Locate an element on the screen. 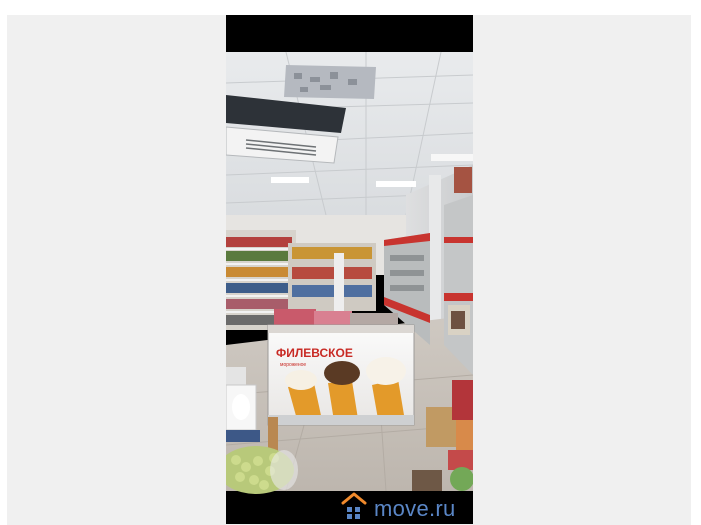 The image size is (701, 525). freezer-brand-text: ФИЛЕВСКОЕ is located at coordinates (314, 353).